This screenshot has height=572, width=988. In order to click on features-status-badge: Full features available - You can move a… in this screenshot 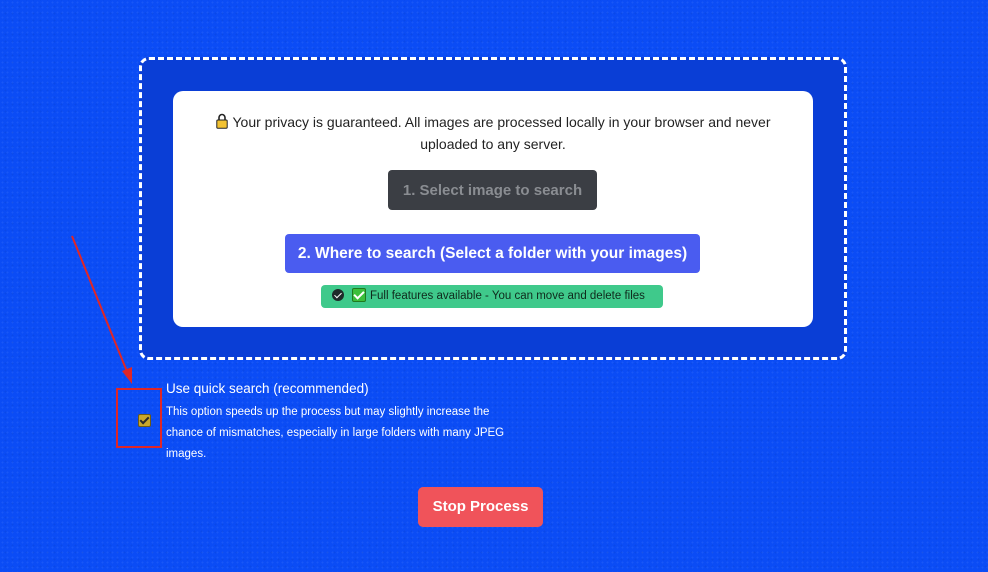, I will do `click(492, 296)`.